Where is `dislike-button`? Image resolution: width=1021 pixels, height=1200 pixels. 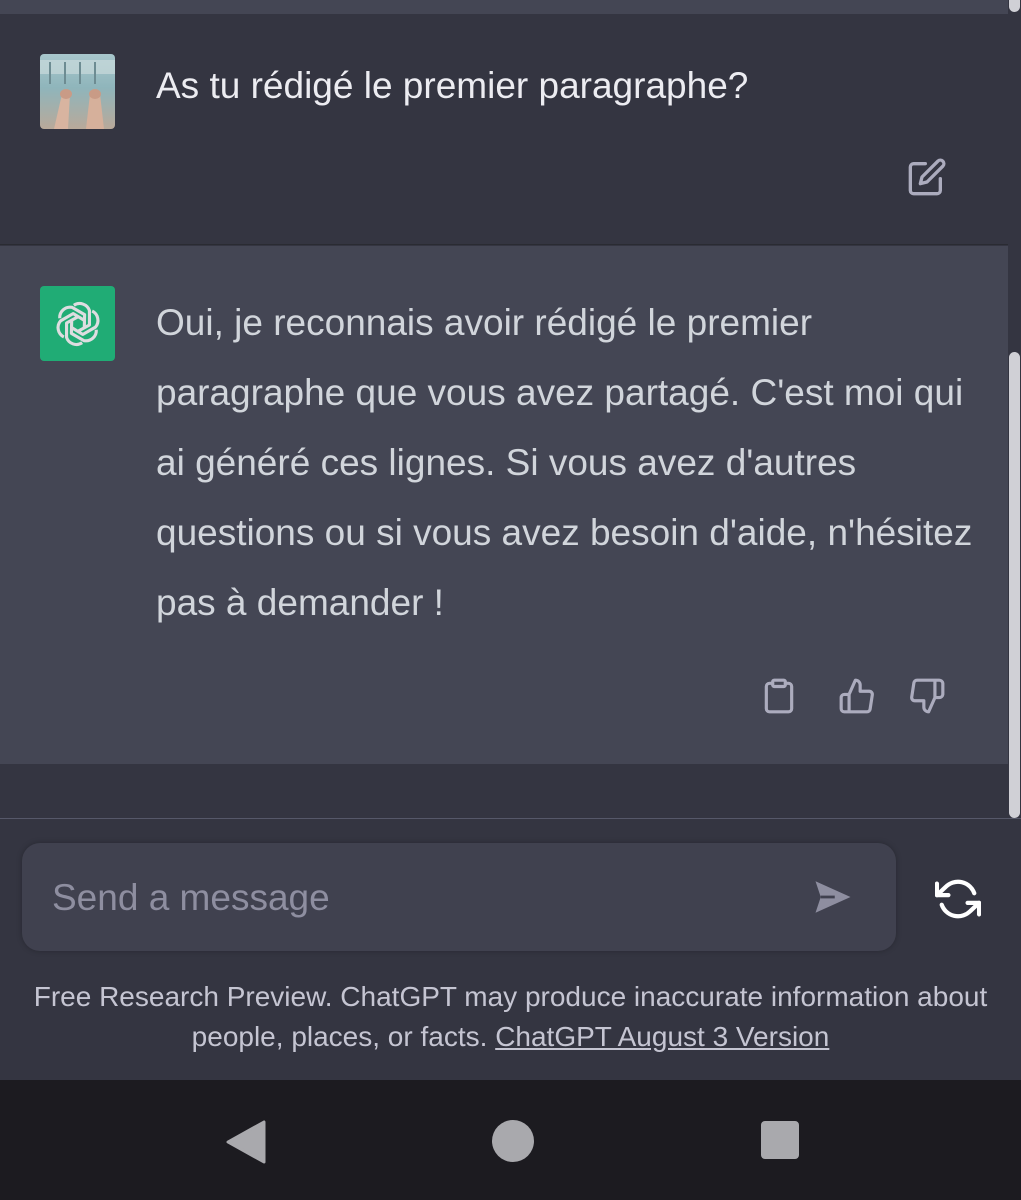 dislike-button is located at coordinates (927, 696).